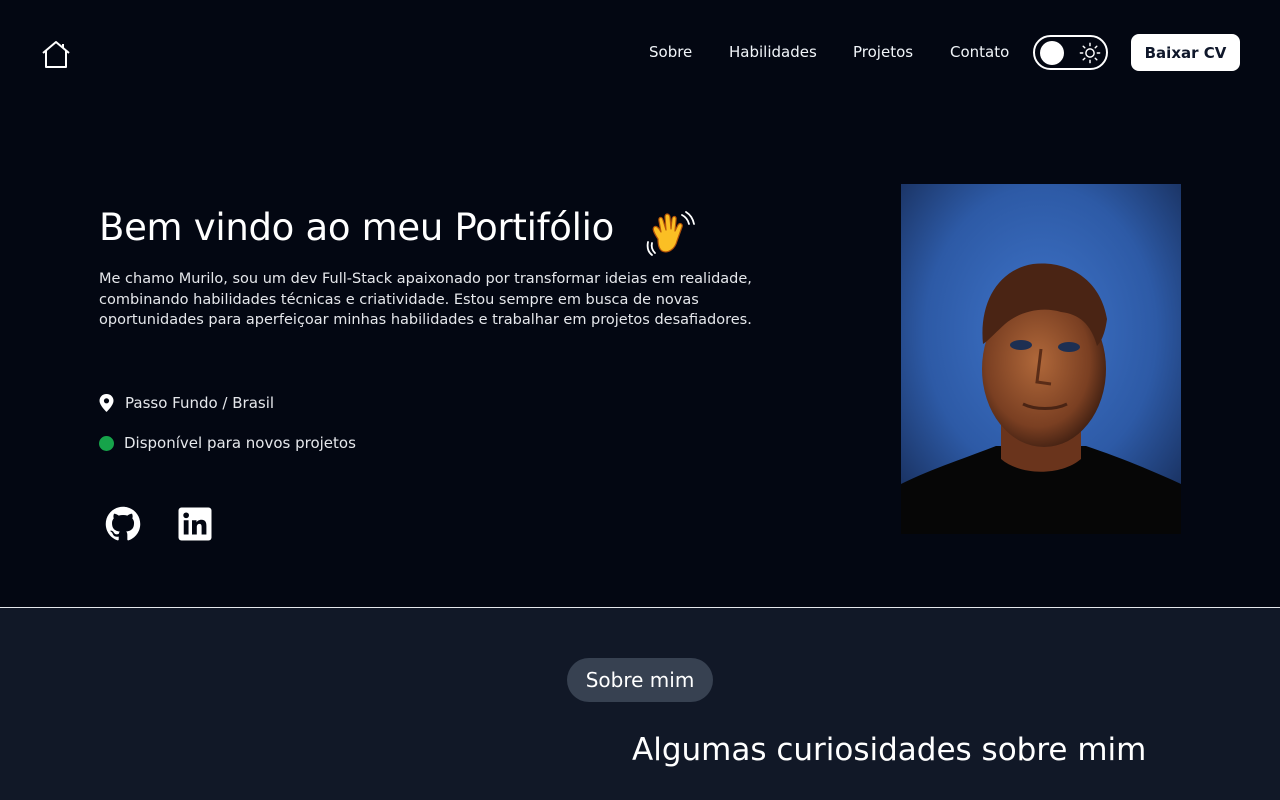 The width and height of the screenshot is (1280, 800). I want to click on toggle-knob, so click(1052, 53).